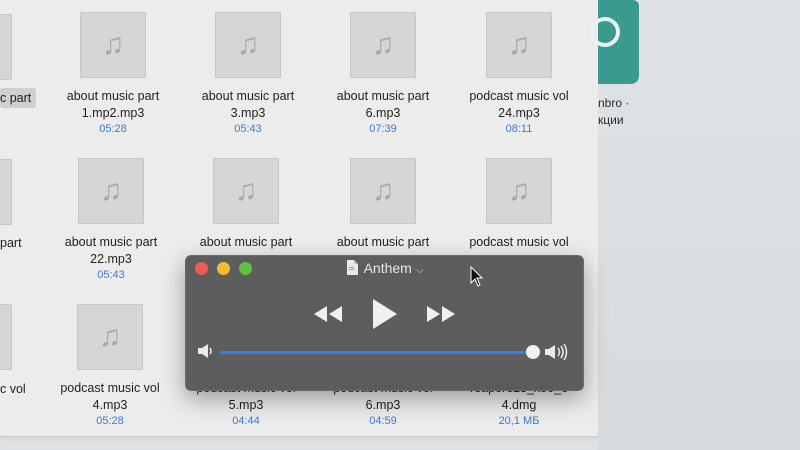 The image size is (800, 450). Describe the element at coordinates (387, 268) in the screenshot. I see `window-title: Anthem` at that location.